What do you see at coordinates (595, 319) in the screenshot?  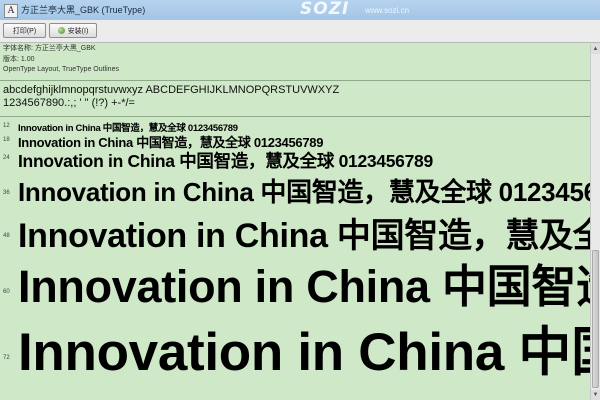 I see `scroll-thumb` at bounding box center [595, 319].